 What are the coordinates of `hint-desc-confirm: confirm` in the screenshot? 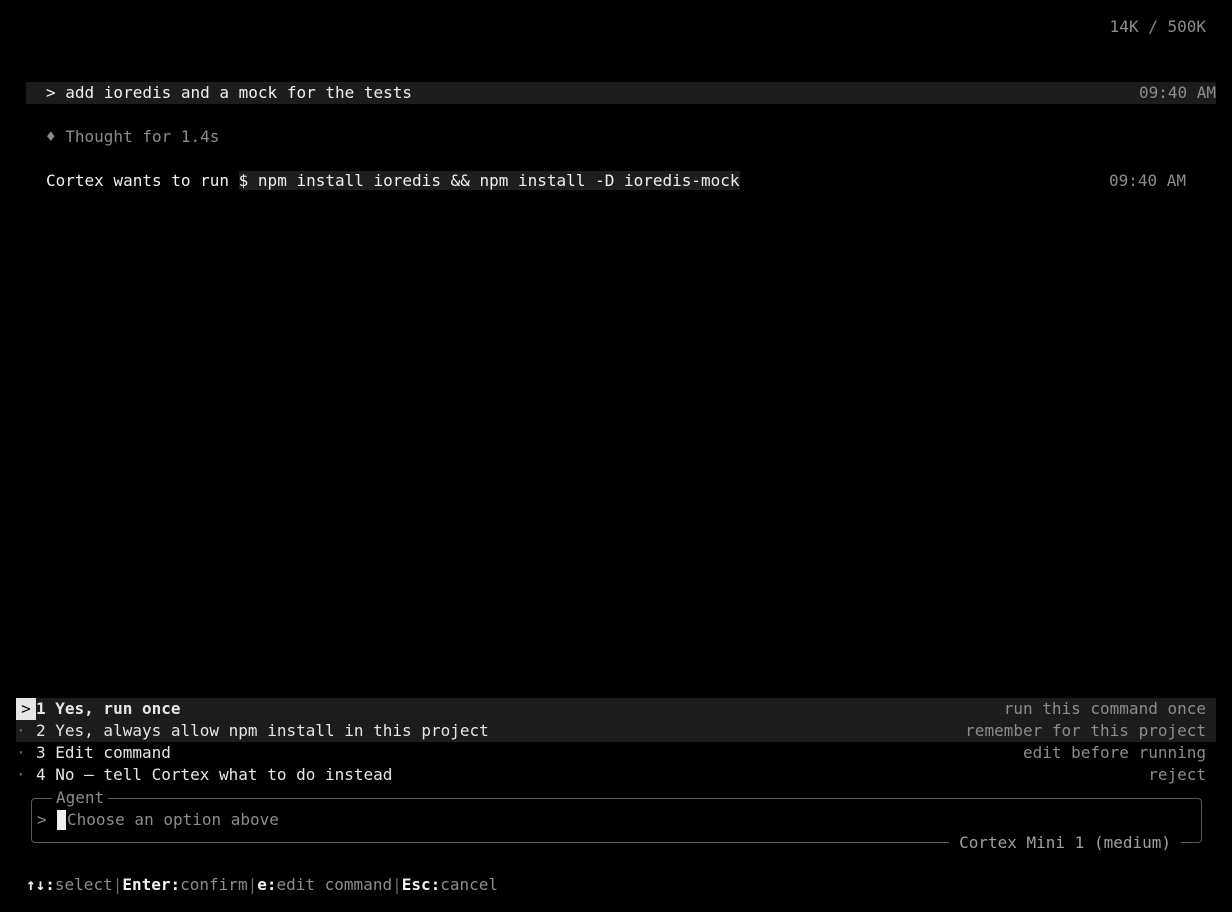 It's located at (214, 884).